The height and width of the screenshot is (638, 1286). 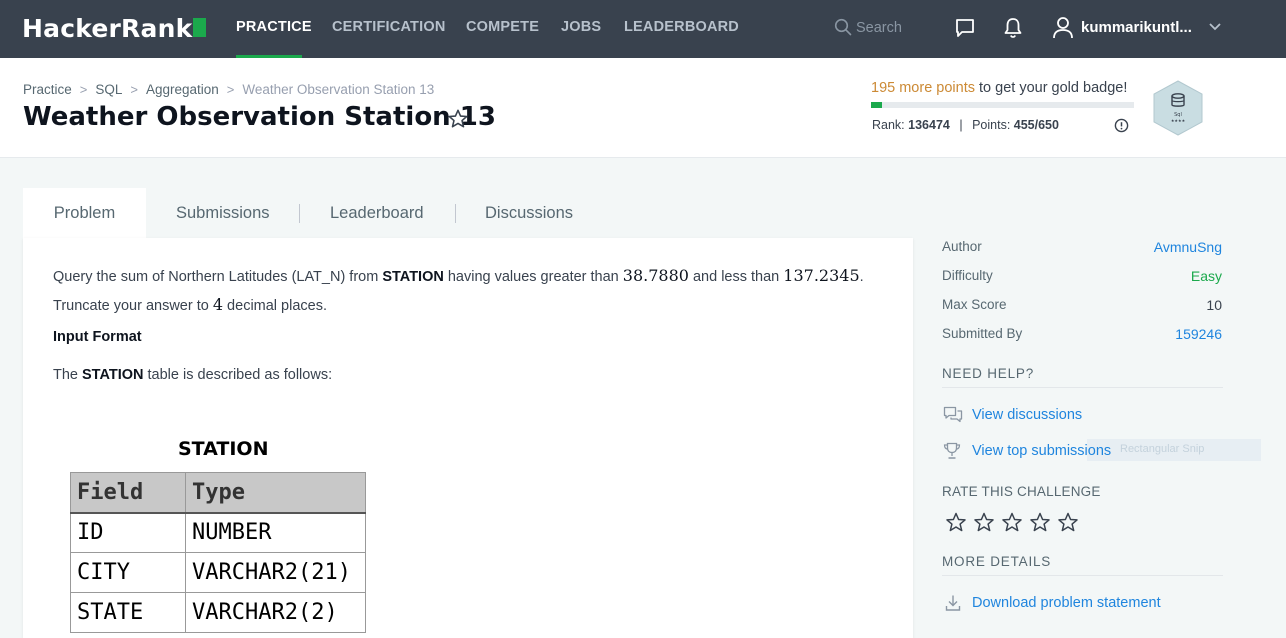 What do you see at coordinates (1041, 451) in the screenshot?
I see `view-top-submissions-link: View top submissions` at bounding box center [1041, 451].